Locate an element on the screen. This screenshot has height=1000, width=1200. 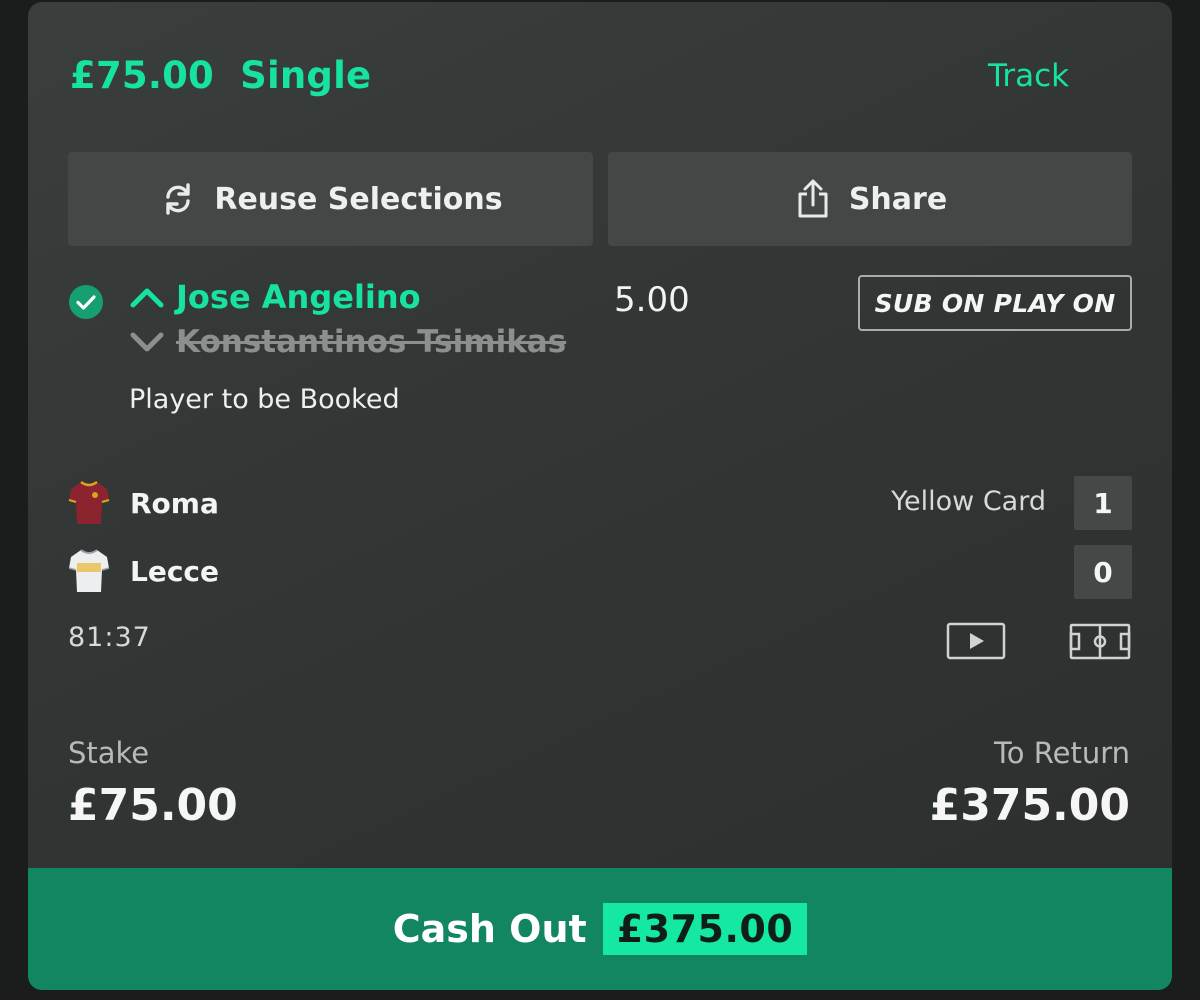
share-button: Share is located at coordinates (870, 199).